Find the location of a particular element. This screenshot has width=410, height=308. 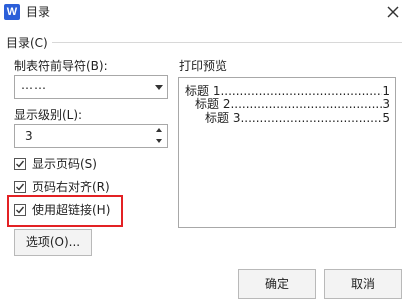

spin-down-icon is located at coordinates (159, 141).